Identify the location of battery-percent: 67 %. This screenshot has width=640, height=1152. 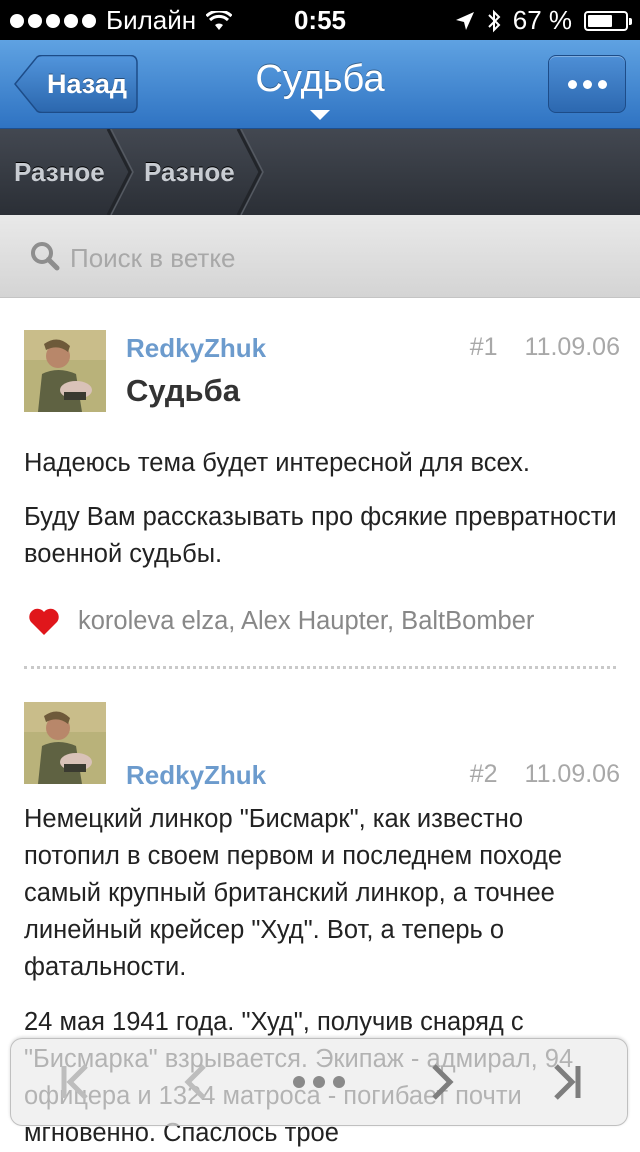
(542, 20).